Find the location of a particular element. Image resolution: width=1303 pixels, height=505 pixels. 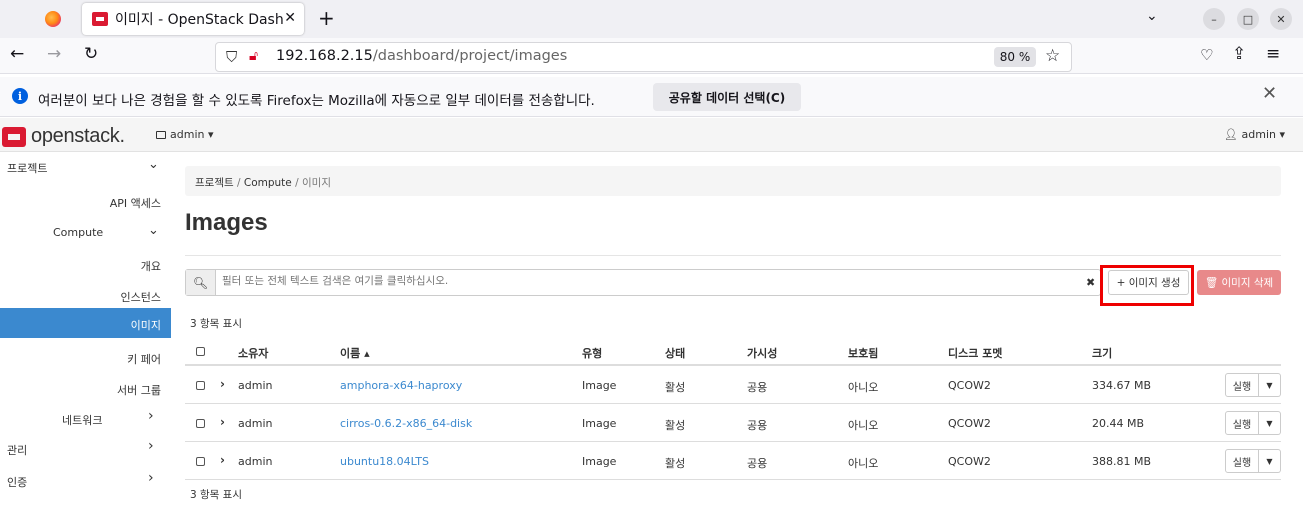

sidebar-item-server-groups: 서버 그룹 is located at coordinates (85, 388).